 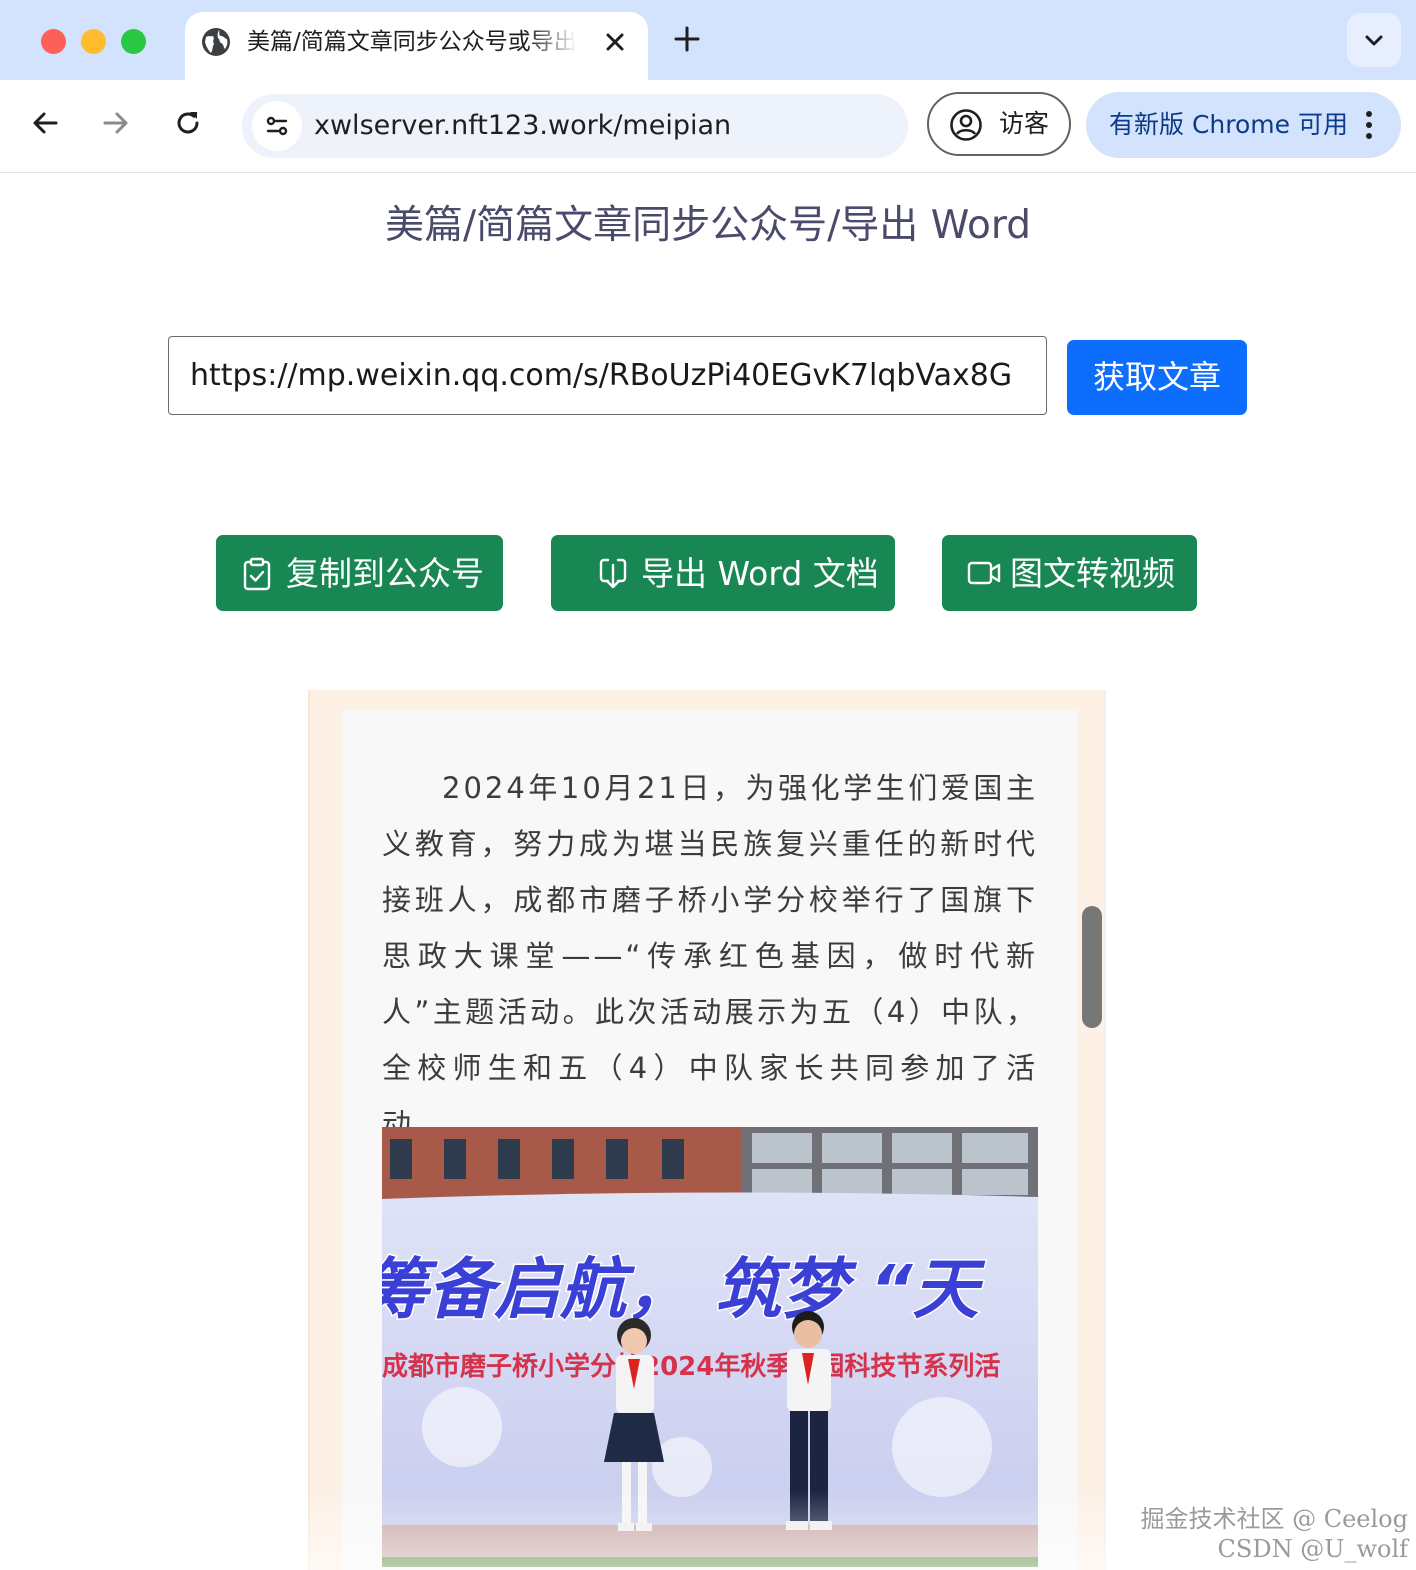 What do you see at coordinates (710, 1347) in the screenshot?
I see `article-photo: 筹备启航， 筑梦 “天 成都市磨子桥小学分校2024年秋季校园科技节系列活` at bounding box center [710, 1347].